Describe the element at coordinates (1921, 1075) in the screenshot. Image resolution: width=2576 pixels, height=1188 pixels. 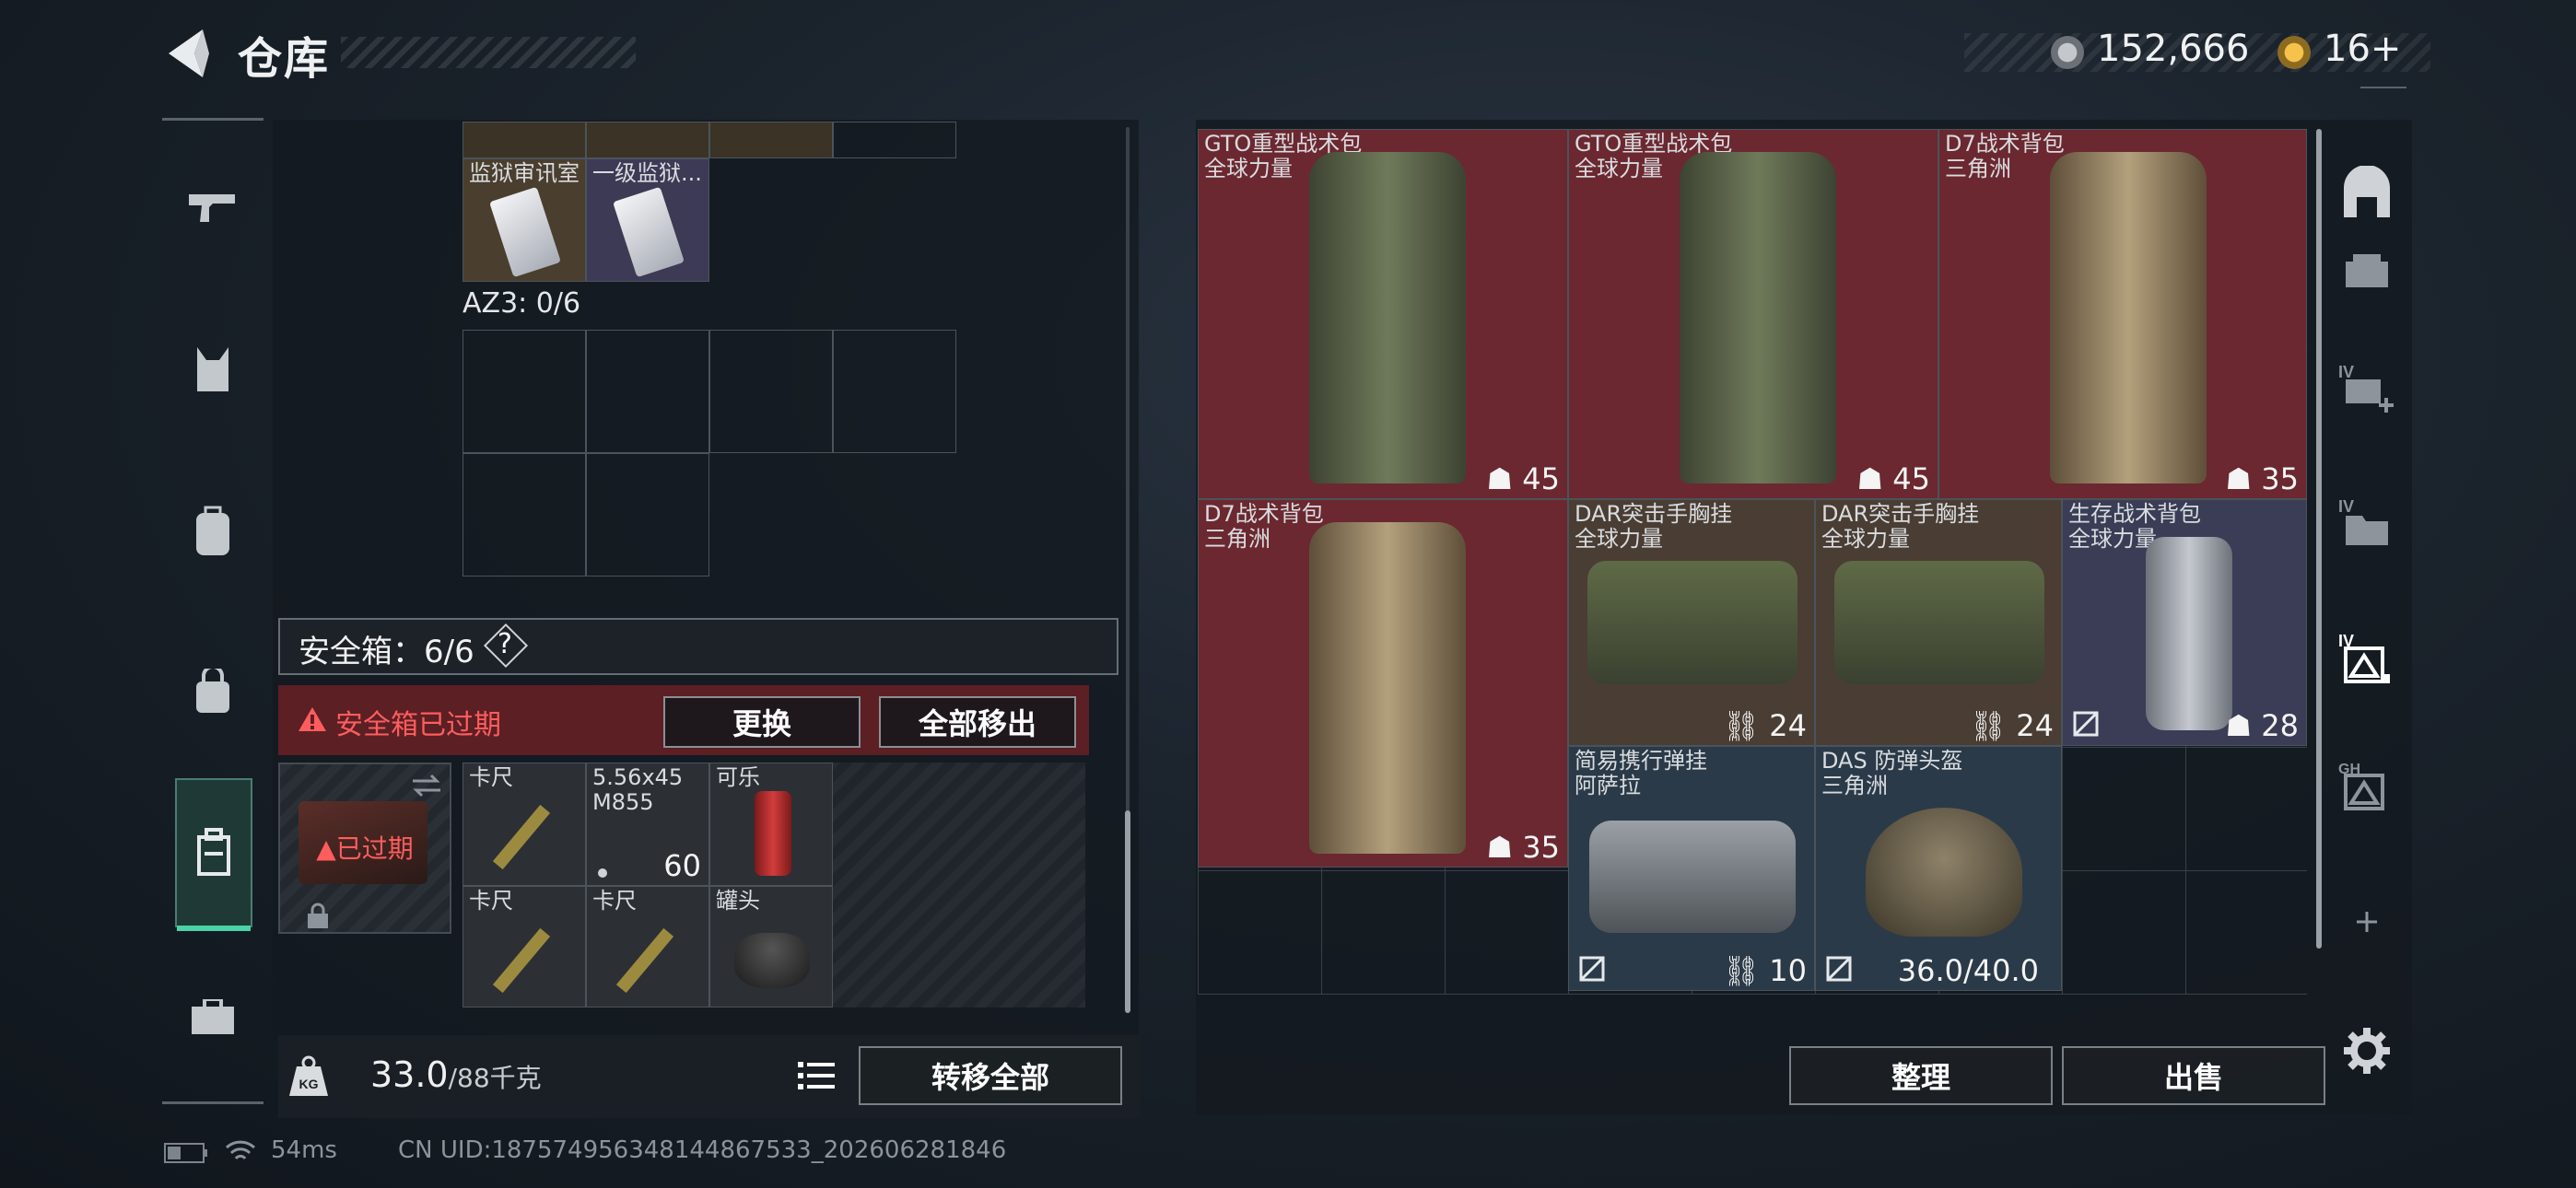
I see `sort-button: 整理` at that location.